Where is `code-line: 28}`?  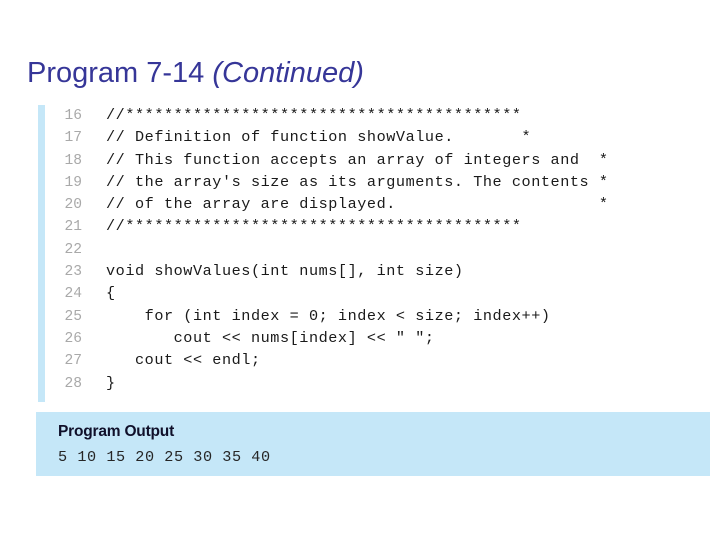
code-line: 28} is located at coordinates (373, 383).